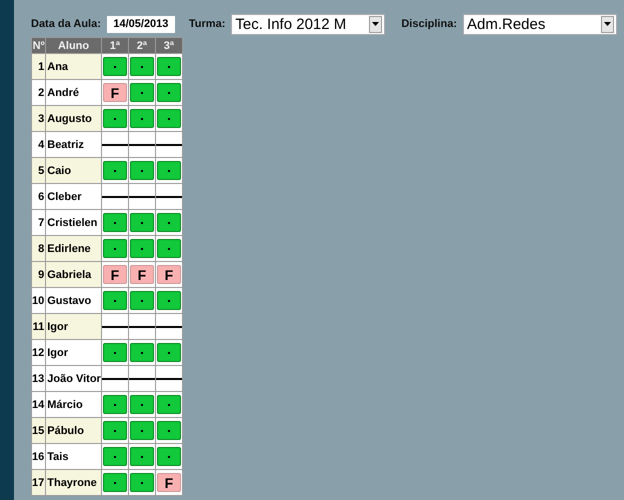  I want to click on row-number: 4, so click(39, 145).